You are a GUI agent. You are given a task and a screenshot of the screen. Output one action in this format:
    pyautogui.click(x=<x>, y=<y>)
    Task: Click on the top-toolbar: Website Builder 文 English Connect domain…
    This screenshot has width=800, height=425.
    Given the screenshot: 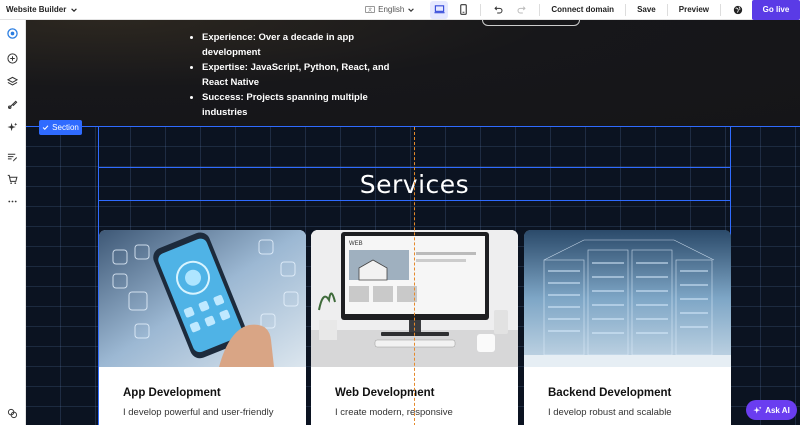 What is the action you would take?
    pyautogui.click(x=400, y=10)
    